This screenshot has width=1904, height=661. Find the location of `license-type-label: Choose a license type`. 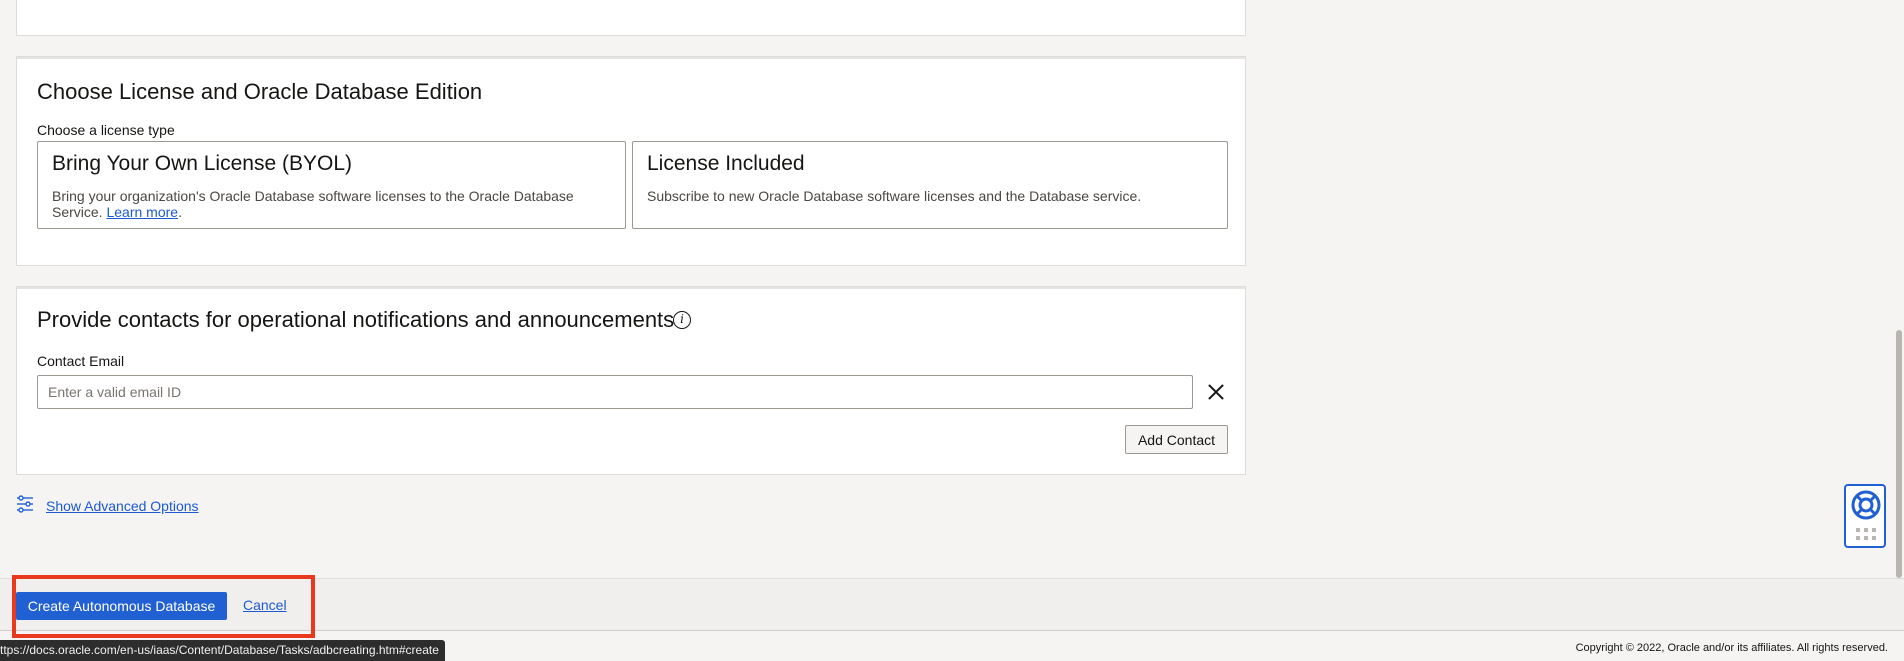

license-type-label: Choose a license type is located at coordinates (106, 130).